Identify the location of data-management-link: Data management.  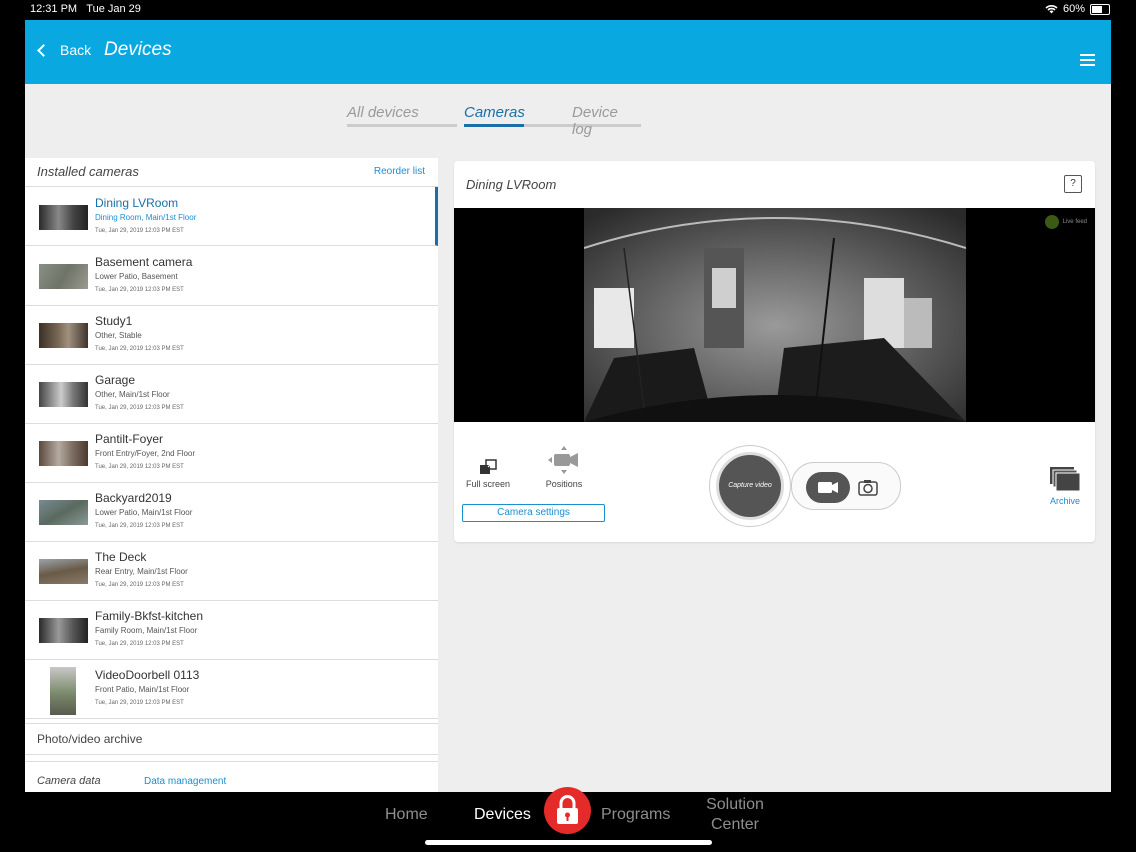
(185, 781).